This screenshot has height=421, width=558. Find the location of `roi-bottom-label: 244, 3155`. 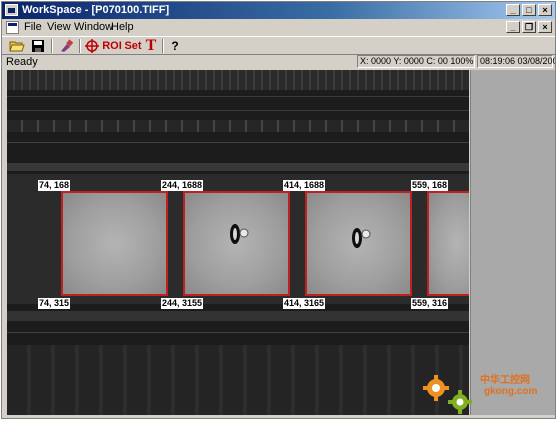

roi-bottom-label: 244, 3155 is located at coordinates (182, 303).